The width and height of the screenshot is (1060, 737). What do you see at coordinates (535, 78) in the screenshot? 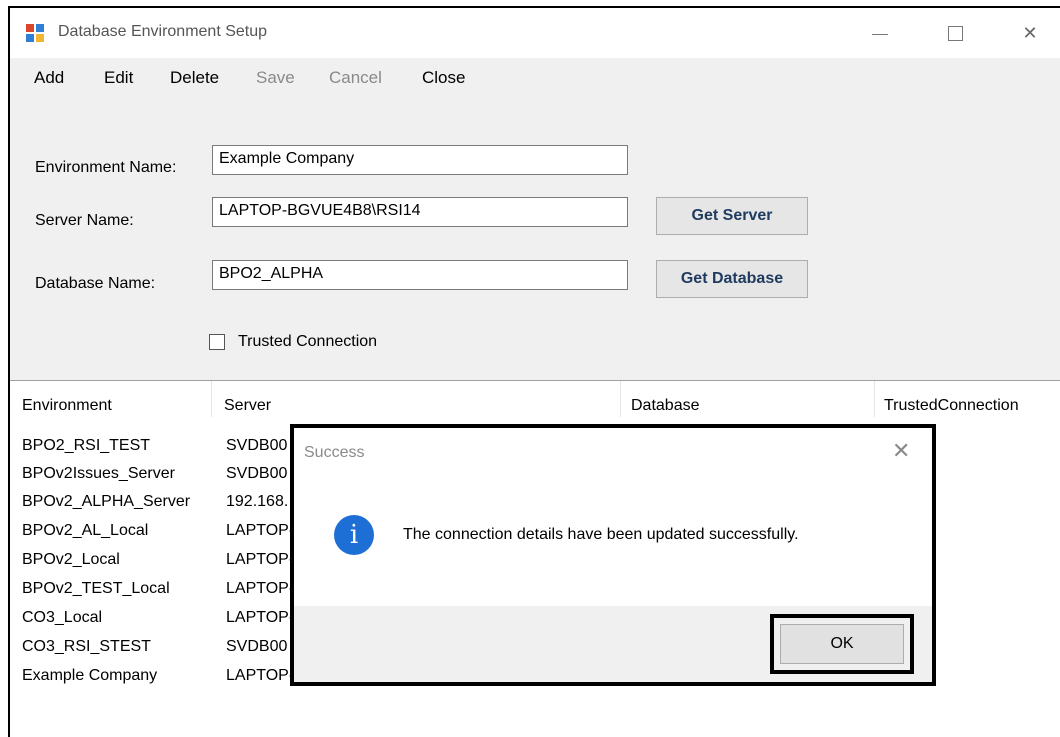
I see `menu-bar: Add Edit Delete Save Cancel Close` at bounding box center [535, 78].